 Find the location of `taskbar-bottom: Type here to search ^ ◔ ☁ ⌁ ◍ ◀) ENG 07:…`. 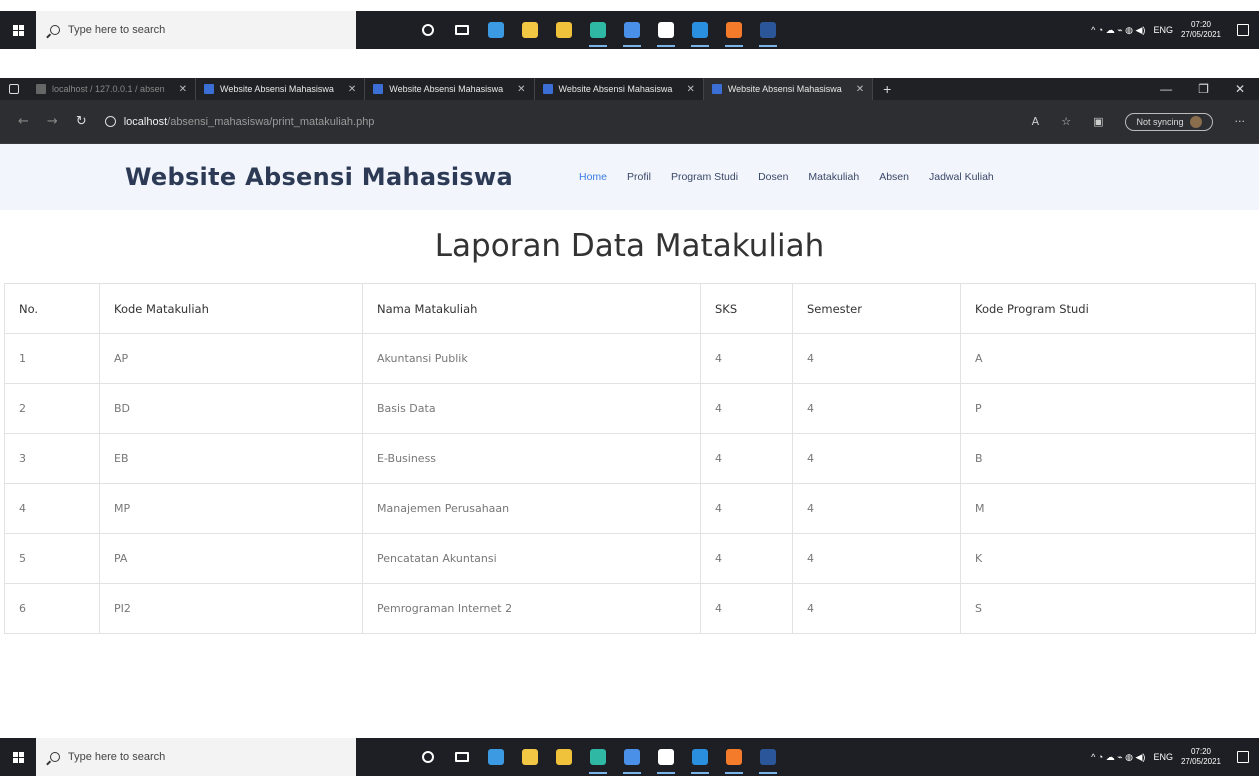

taskbar-bottom: Type here to search ^ ◔ ☁ ⌁ ◍ ◀) ENG 07:… is located at coordinates (629, 757).